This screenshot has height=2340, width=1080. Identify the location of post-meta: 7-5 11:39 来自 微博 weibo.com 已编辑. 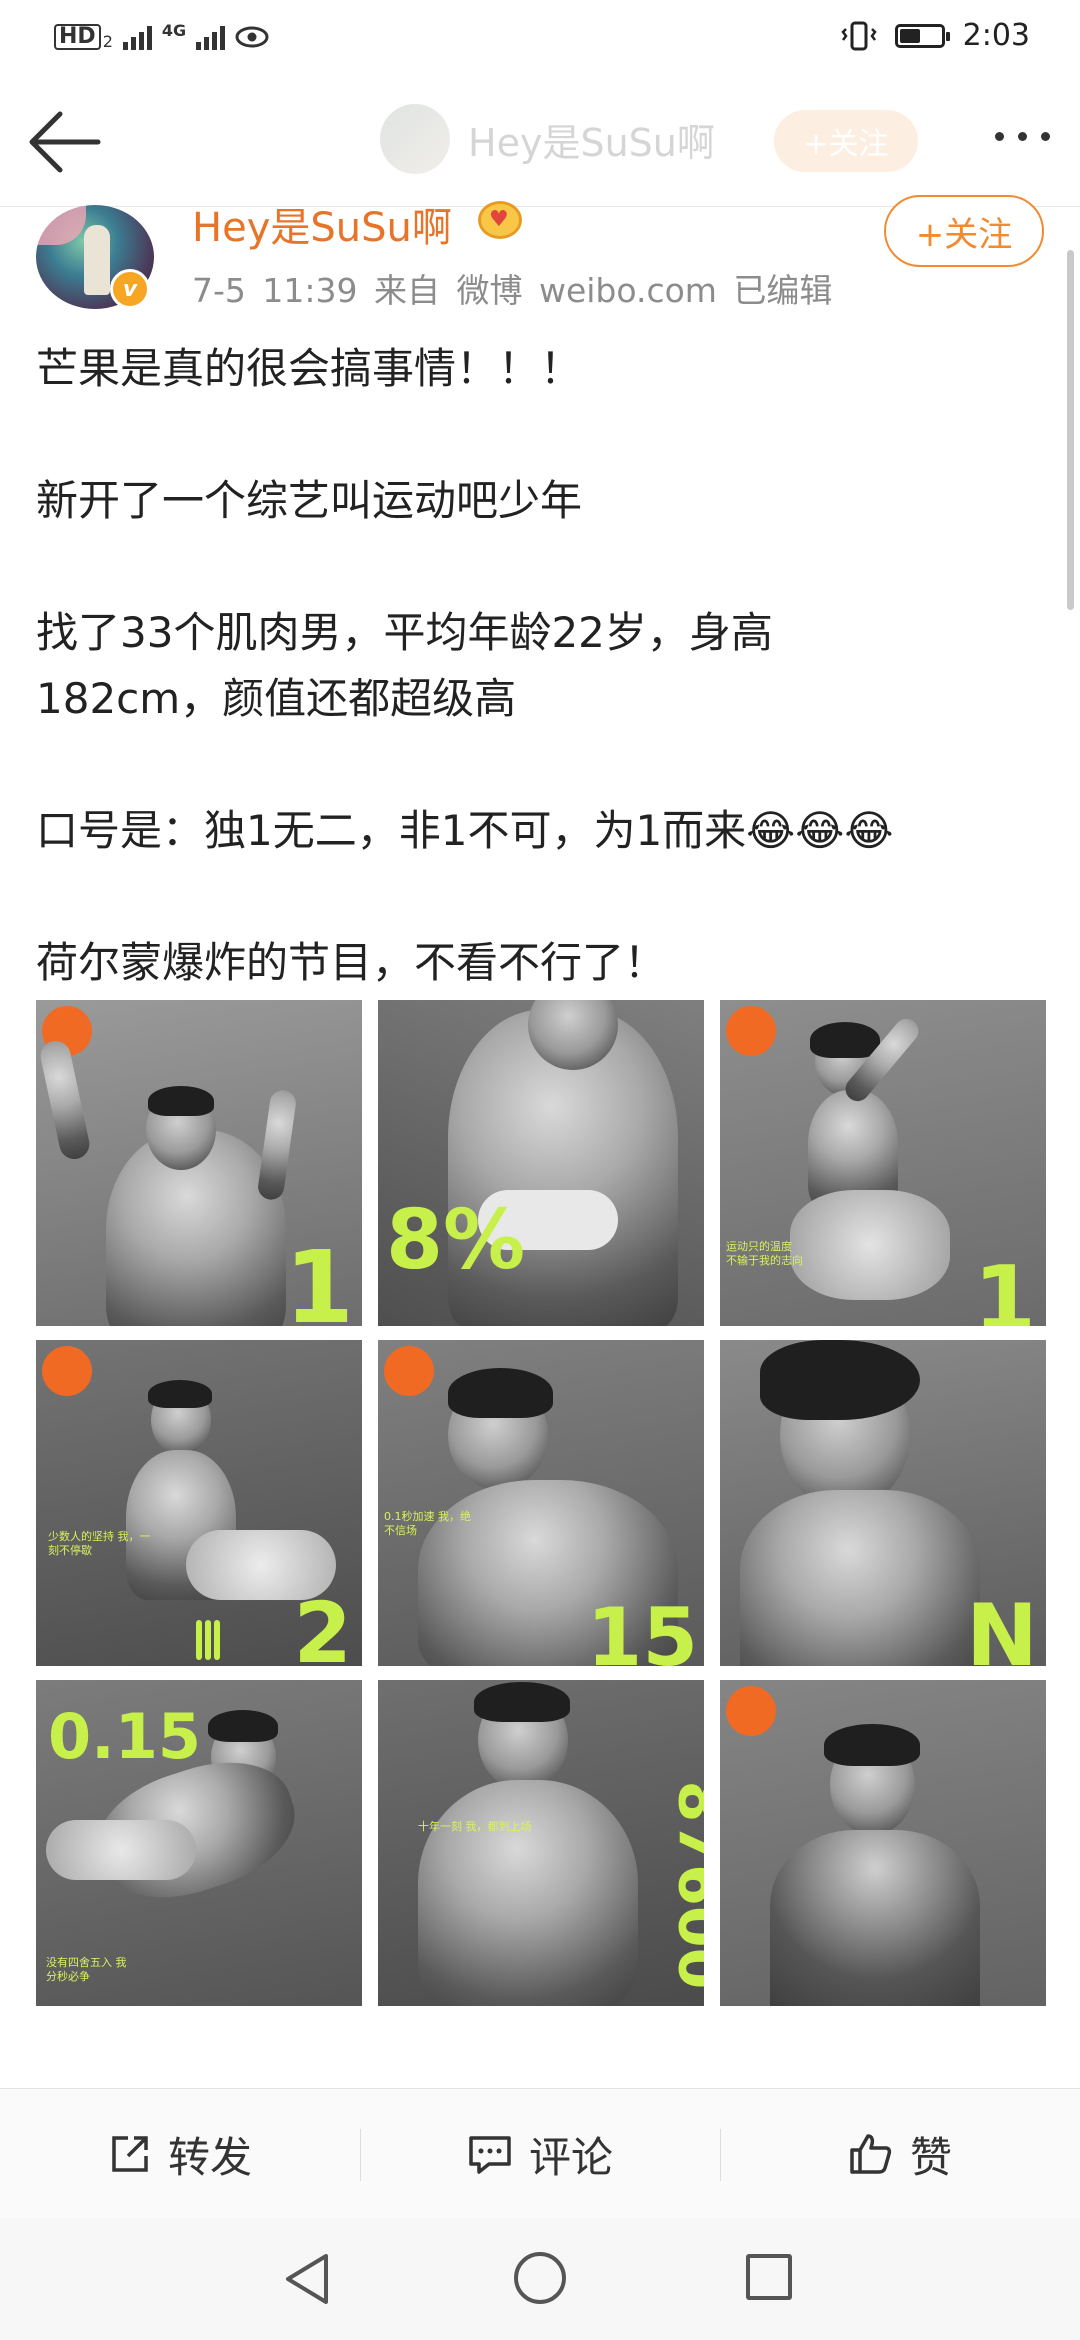
(512, 290).